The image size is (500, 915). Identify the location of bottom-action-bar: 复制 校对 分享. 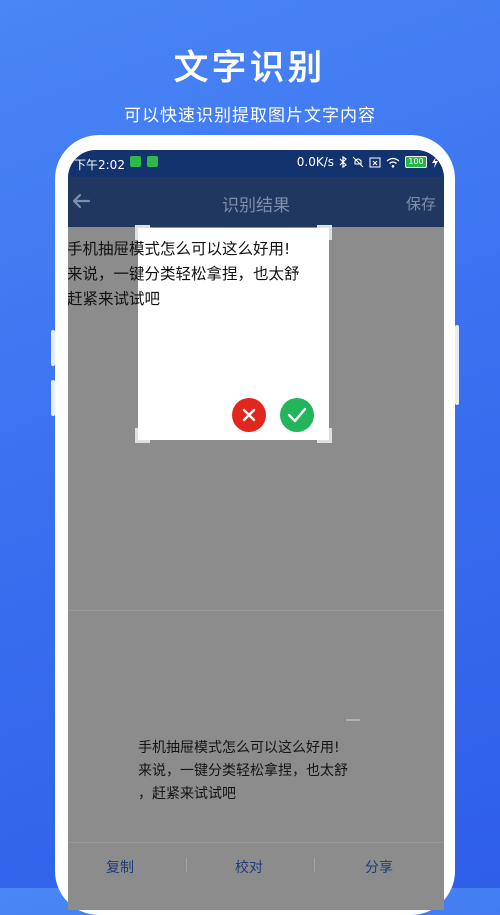
(256, 876).